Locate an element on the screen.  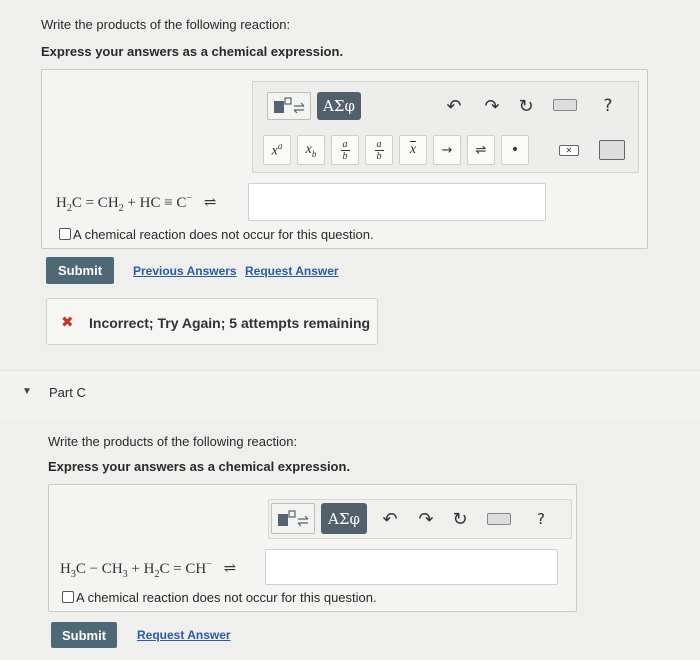
reaction-arrow-button: → is located at coordinates (447, 150).